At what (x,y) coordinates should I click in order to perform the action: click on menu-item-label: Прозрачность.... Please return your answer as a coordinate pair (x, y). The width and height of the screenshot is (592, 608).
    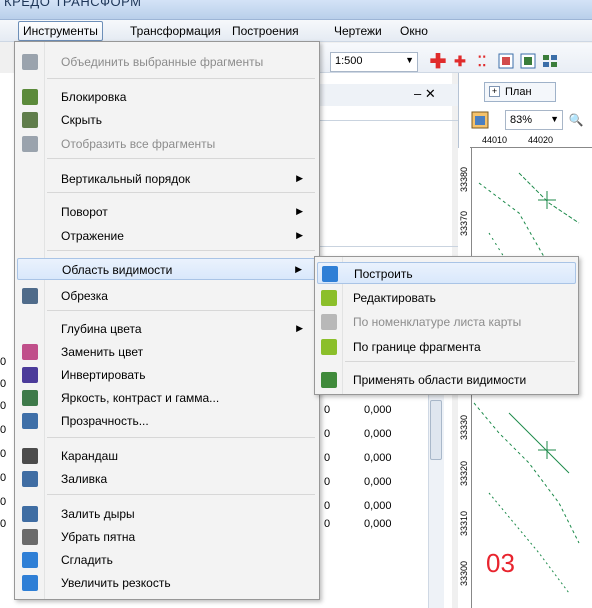
    Looking at the image, I should click on (105, 421).